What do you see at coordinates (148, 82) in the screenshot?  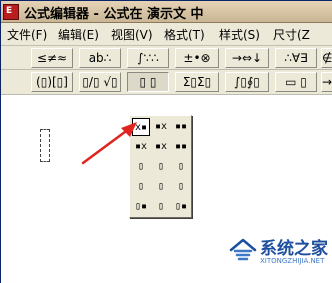 I see `subscript-superscript-icon: ▯ ▯` at bounding box center [148, 82].